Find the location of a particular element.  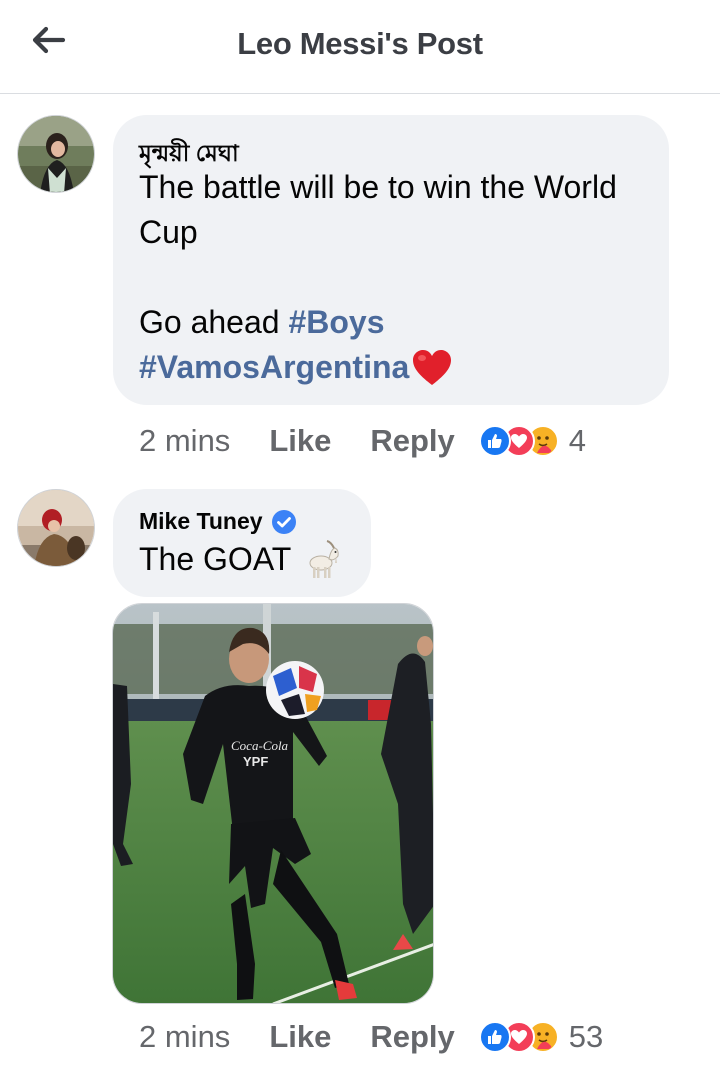

comment-actions: 2 mins Like Reply 4 is located at coordinates (362, 441).